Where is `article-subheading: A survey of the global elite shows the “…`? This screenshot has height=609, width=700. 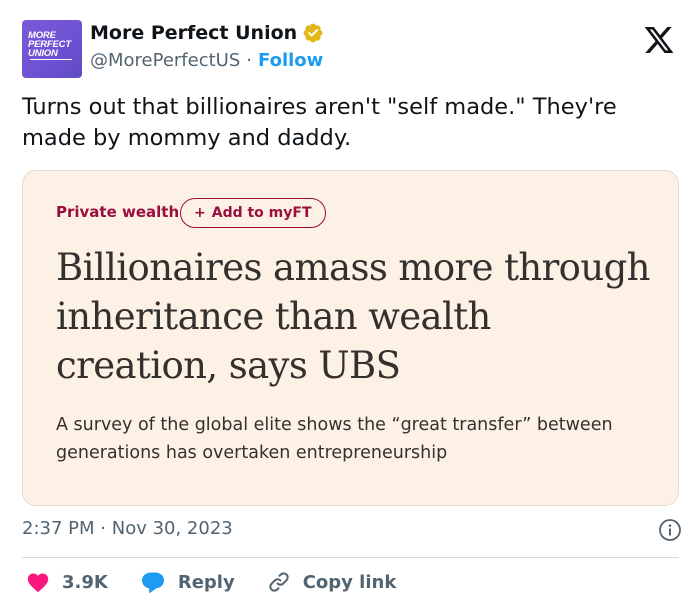
article-subheading: A survey of the global elite shows the “… is located at coordinates (334, 439).